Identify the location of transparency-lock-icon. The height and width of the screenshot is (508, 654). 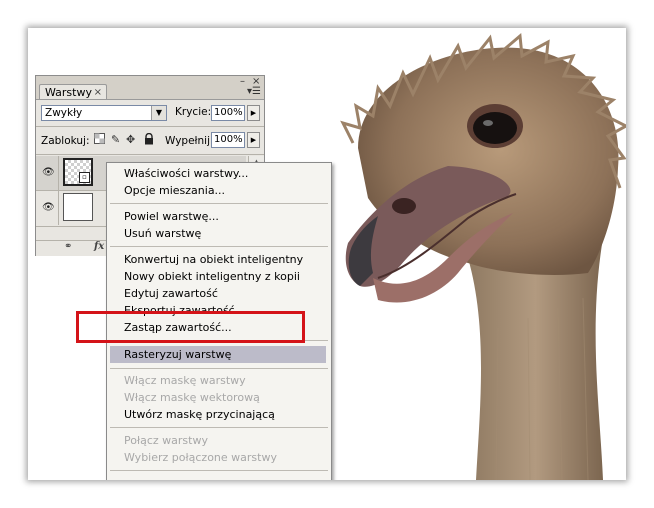
(99, 140).